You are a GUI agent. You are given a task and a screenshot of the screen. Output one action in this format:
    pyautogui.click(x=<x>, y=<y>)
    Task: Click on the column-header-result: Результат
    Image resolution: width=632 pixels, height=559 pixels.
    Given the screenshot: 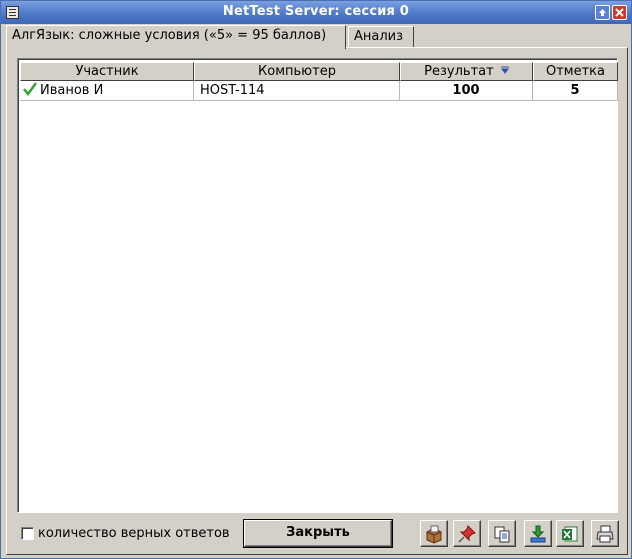 What is the action you would take?
    pyautogui.click(x=466, y=71)
    